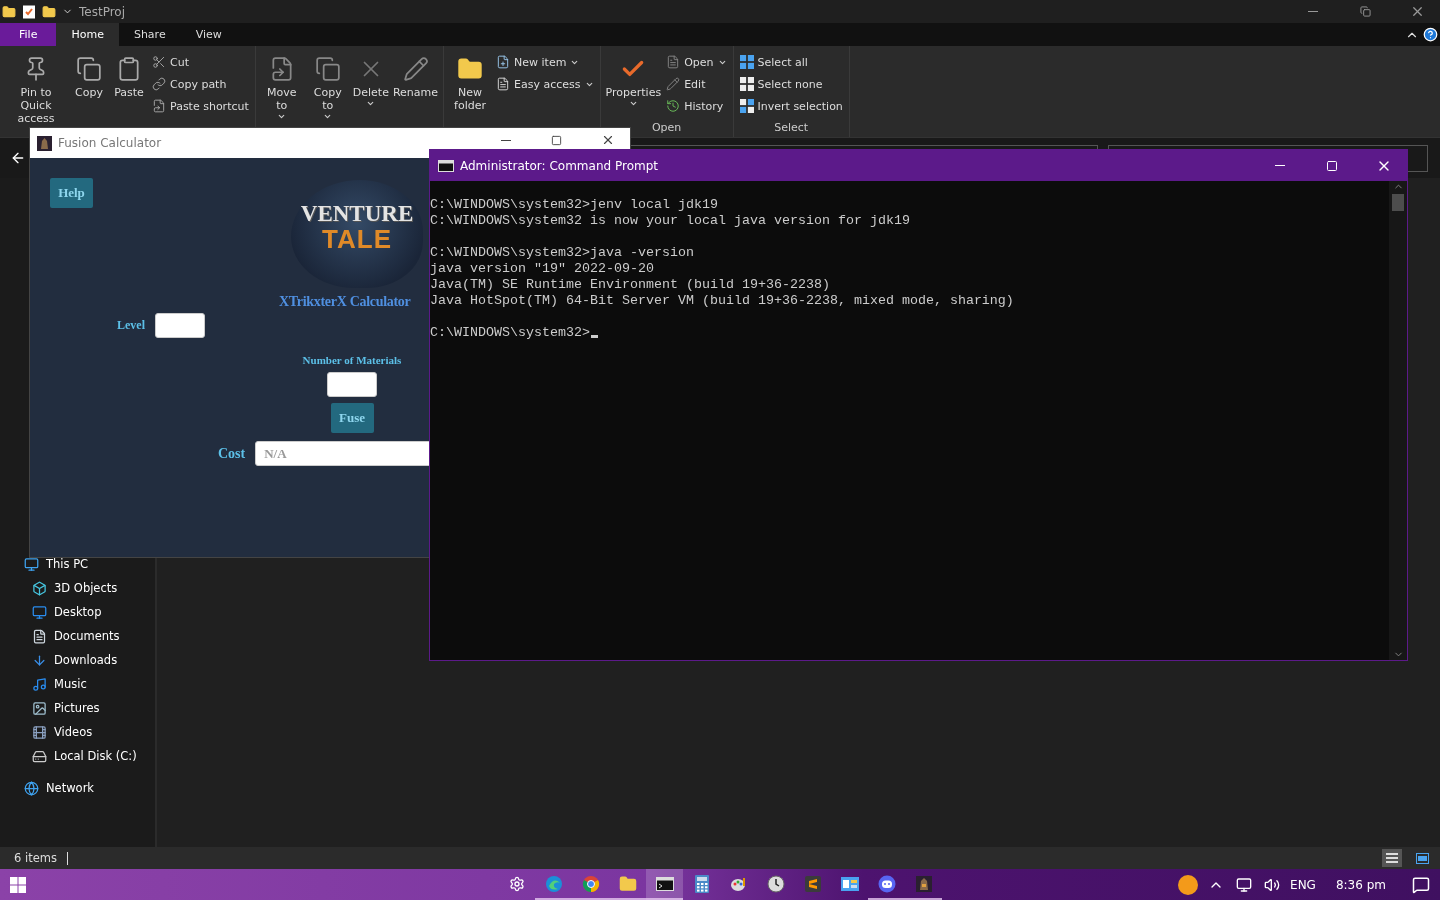 The height and width of the screenshot is (900, 1440). I want to click on properties-icon, so click(29, 11).